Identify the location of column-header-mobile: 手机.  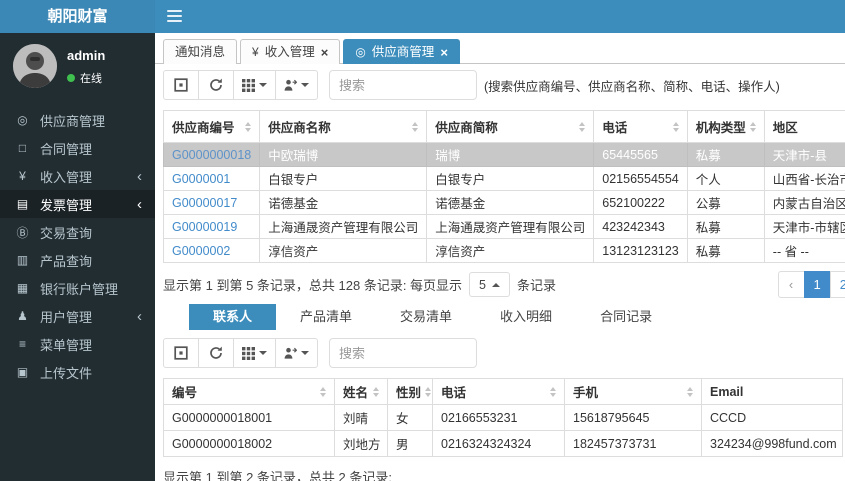
(633, 391).